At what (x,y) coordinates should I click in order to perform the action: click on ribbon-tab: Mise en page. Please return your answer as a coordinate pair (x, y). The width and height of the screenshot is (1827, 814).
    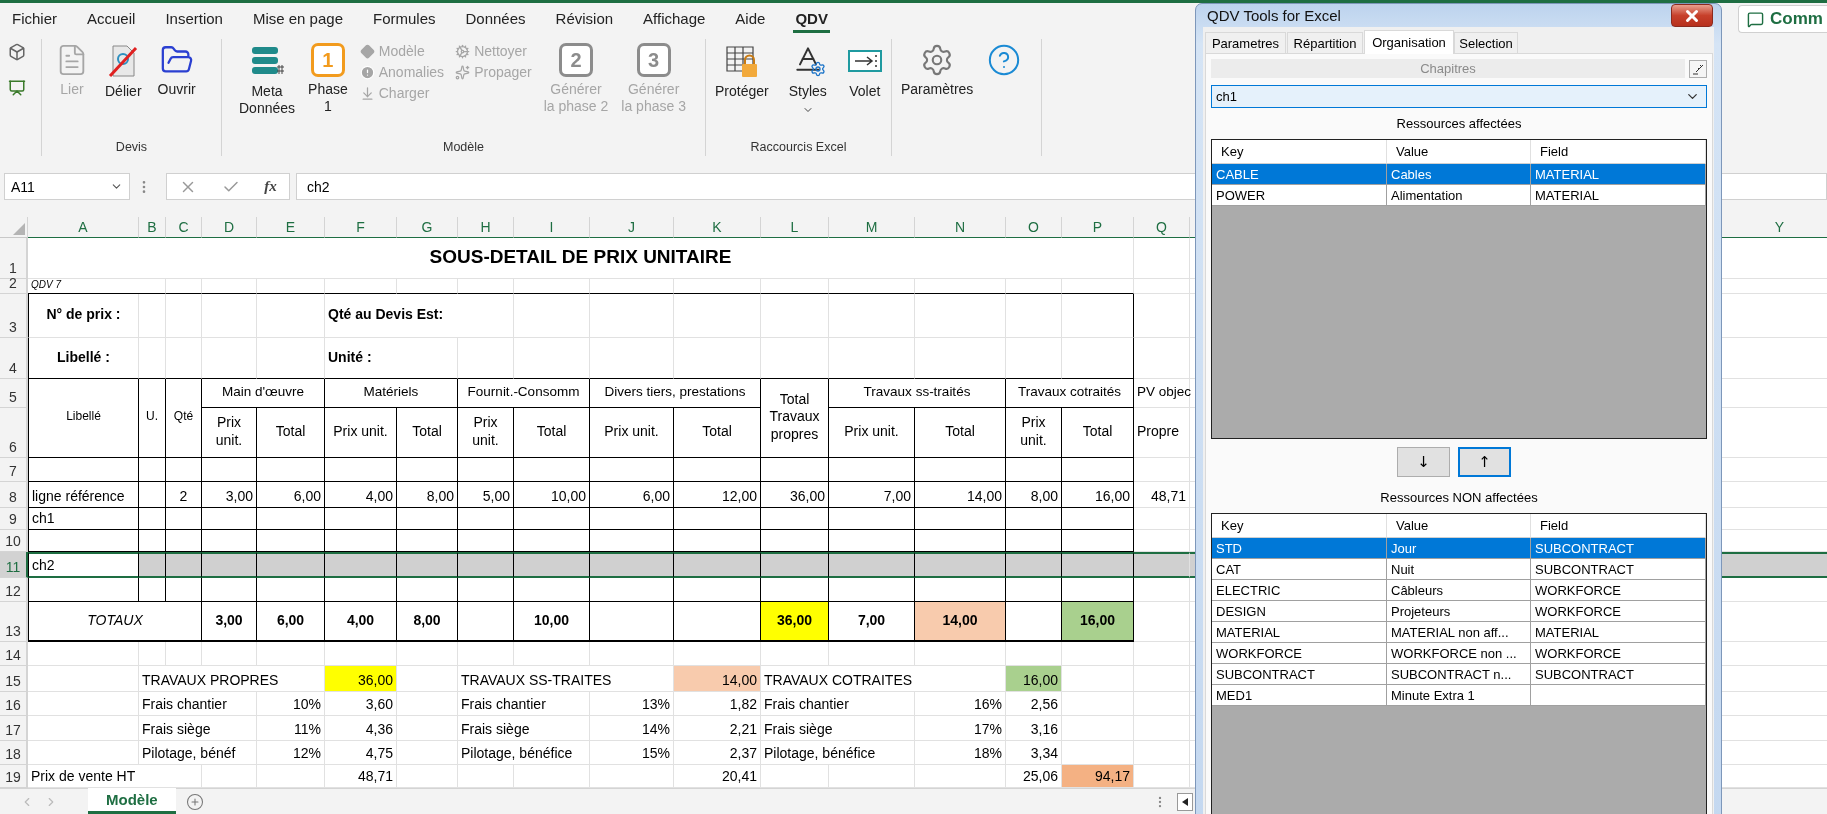
    Looking at the image, I should click on (297, 19).